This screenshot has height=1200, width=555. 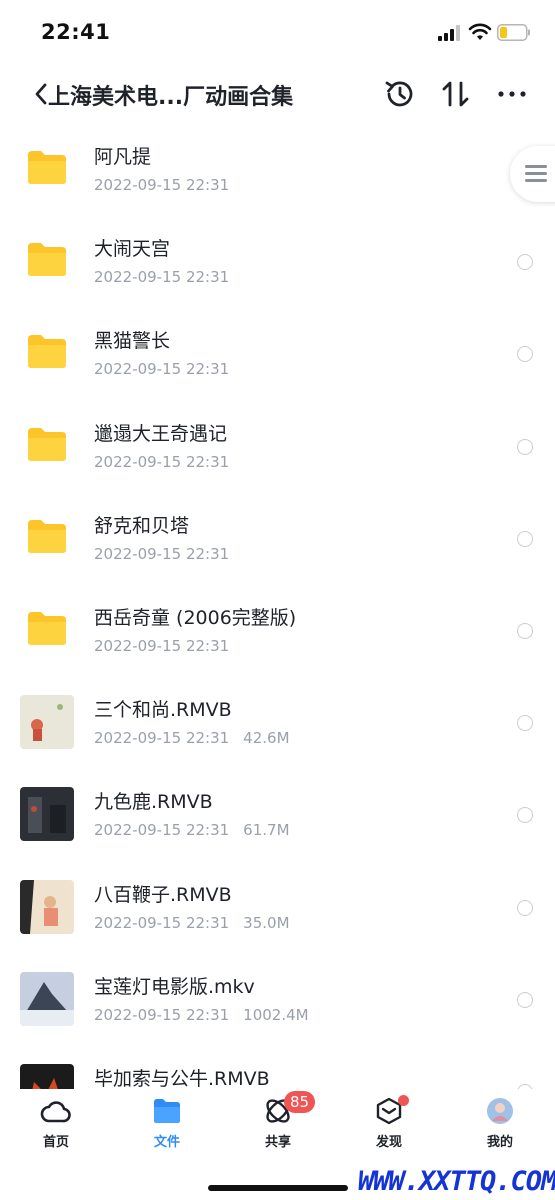 I want to click on notification-dot, so click(x=403, y=1100).